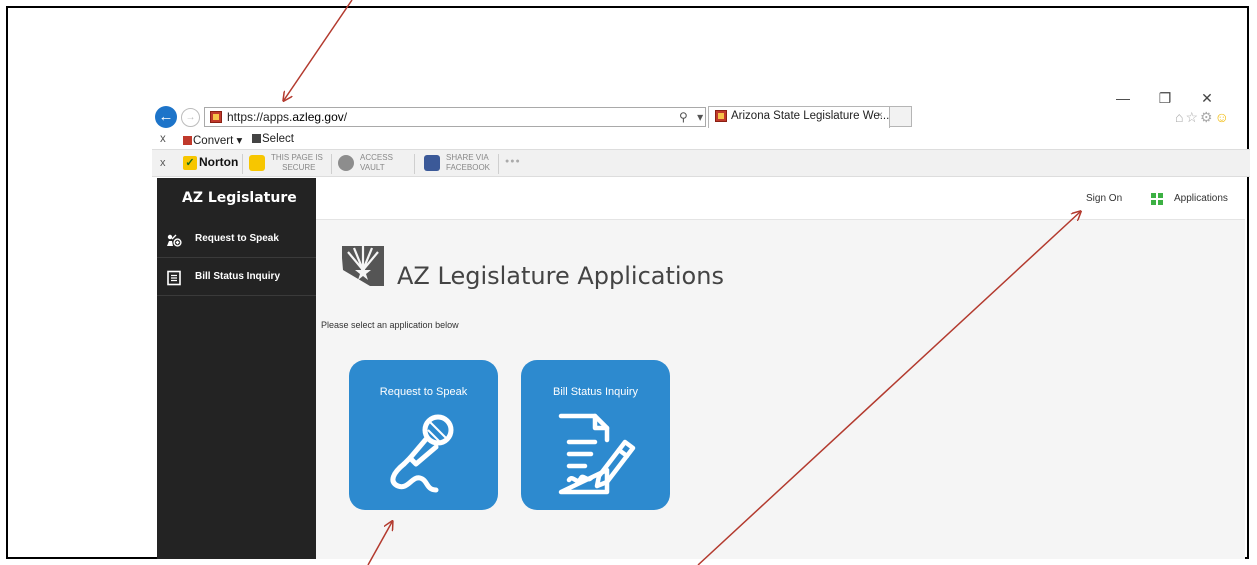 This screenshot has height=565, width=1257. I want to click on tile-label: Request to Speak, so click(423, 392).